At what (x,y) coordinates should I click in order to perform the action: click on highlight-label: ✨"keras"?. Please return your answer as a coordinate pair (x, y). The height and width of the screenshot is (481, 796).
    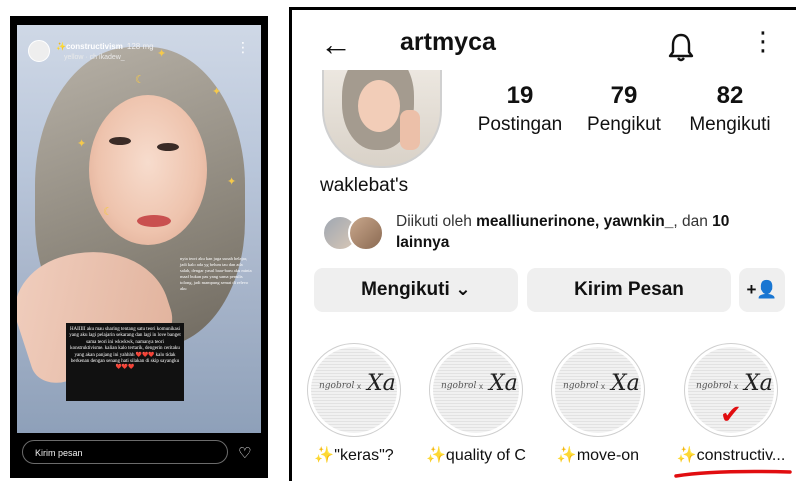
    Looking at the image, I should click on (354, 455).